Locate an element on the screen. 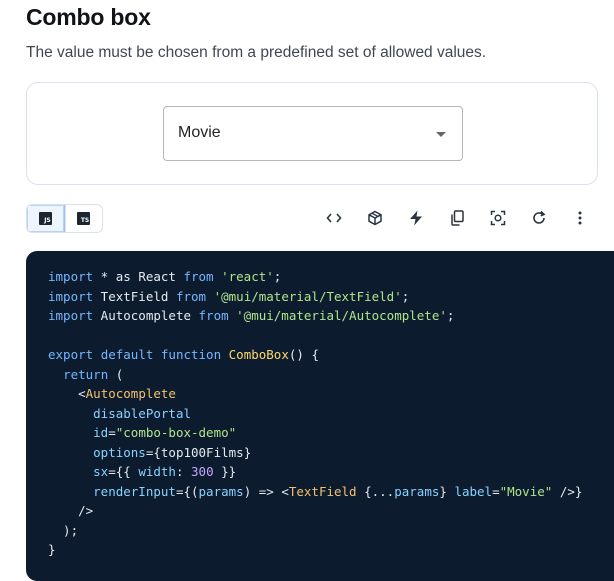 This screenshot has width=614, height=581. code-token: /> is located at coordinates (71, 510).